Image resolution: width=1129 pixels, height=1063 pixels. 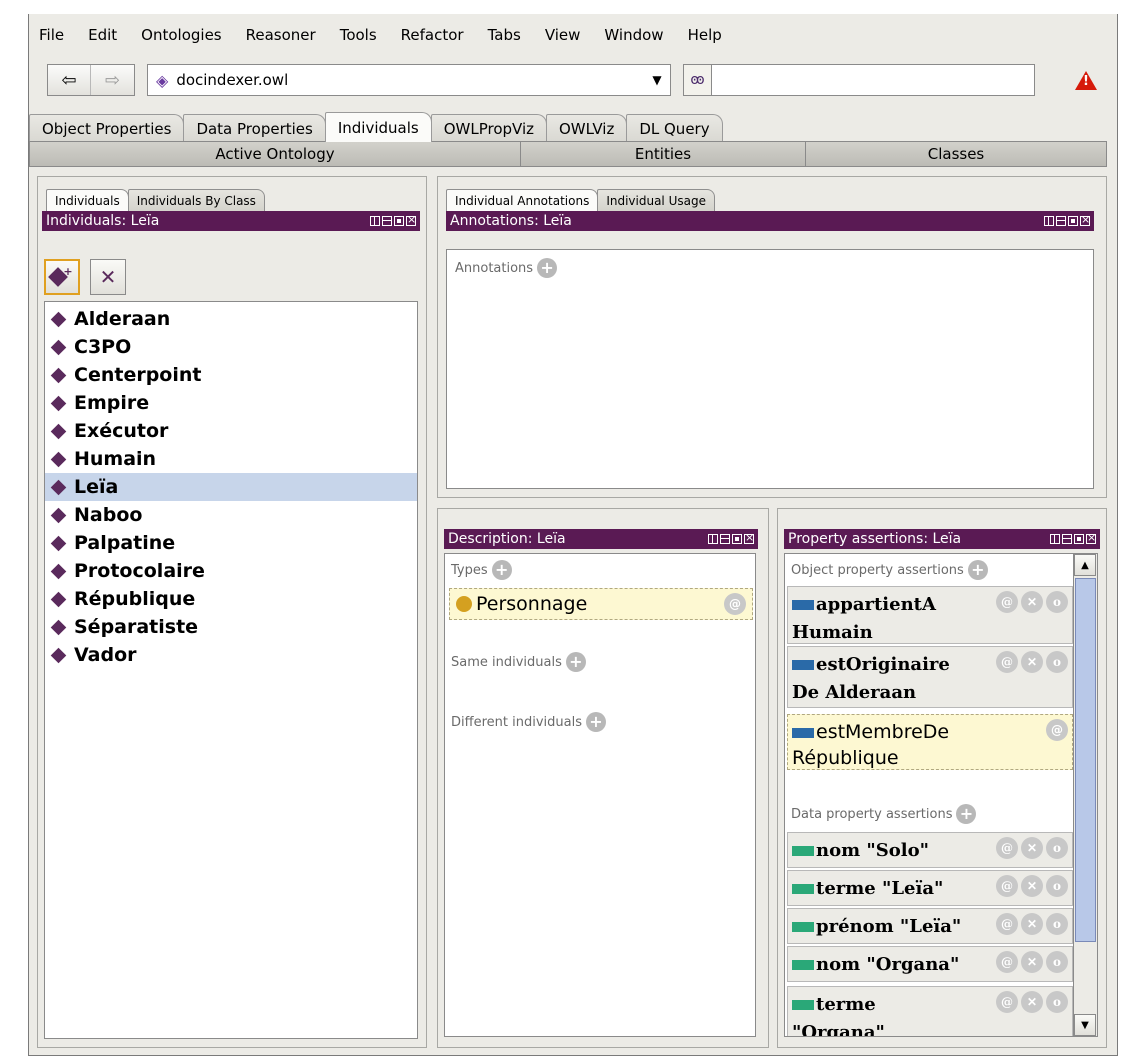 What do you see at coordinates (196, 200) in the screenshot?
I see `subtab-individuals-by-class: Individuals By Class` at bounding box center [196, 200].